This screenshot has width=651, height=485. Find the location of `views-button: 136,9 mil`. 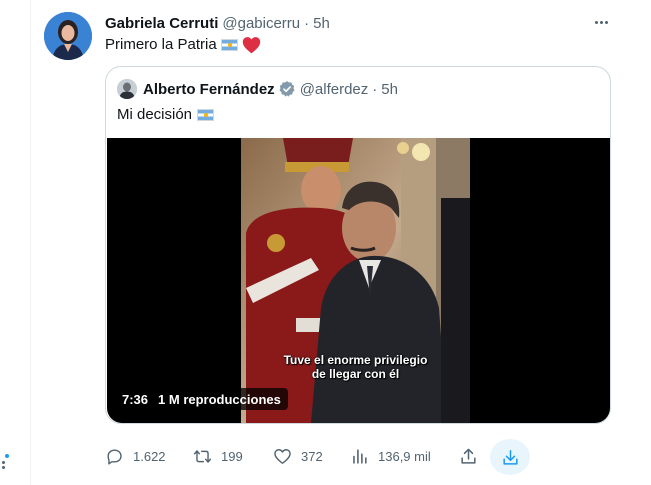

views-button: 136,9 mil is located at coordinates (390, 456).